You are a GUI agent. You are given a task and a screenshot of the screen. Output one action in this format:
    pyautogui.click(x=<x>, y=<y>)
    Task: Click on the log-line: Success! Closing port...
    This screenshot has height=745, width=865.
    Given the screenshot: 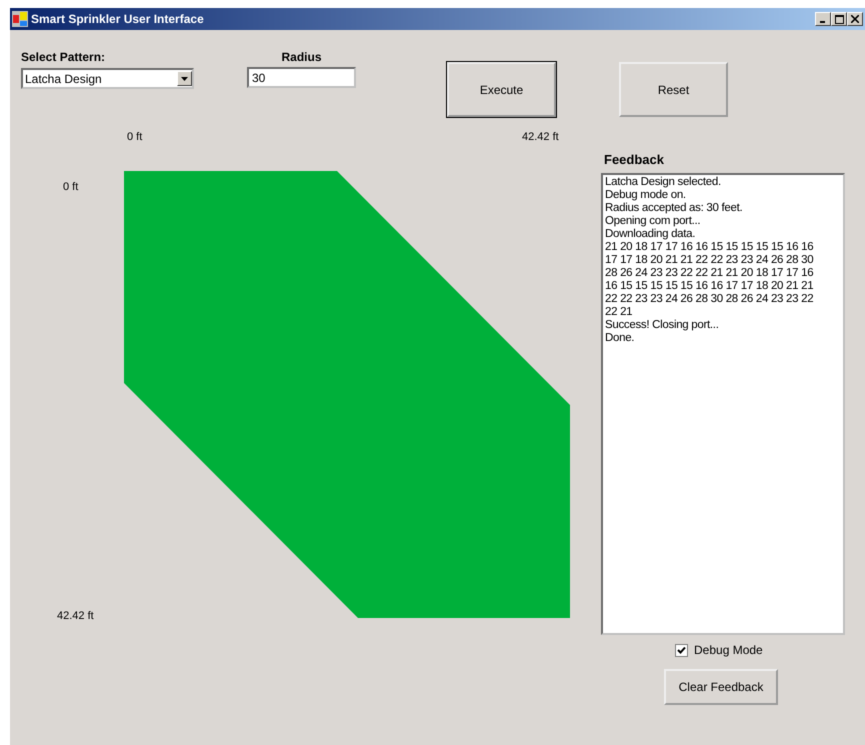 What is the action you would take?
    pyautogui.click(x=662, y=325)
    